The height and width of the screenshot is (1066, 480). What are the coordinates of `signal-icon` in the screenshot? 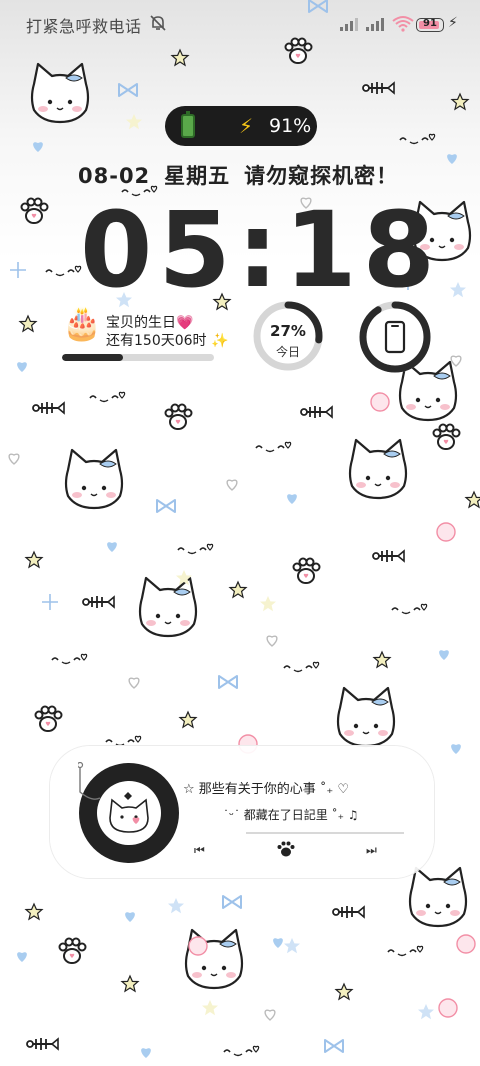 It's located at (349, 24).